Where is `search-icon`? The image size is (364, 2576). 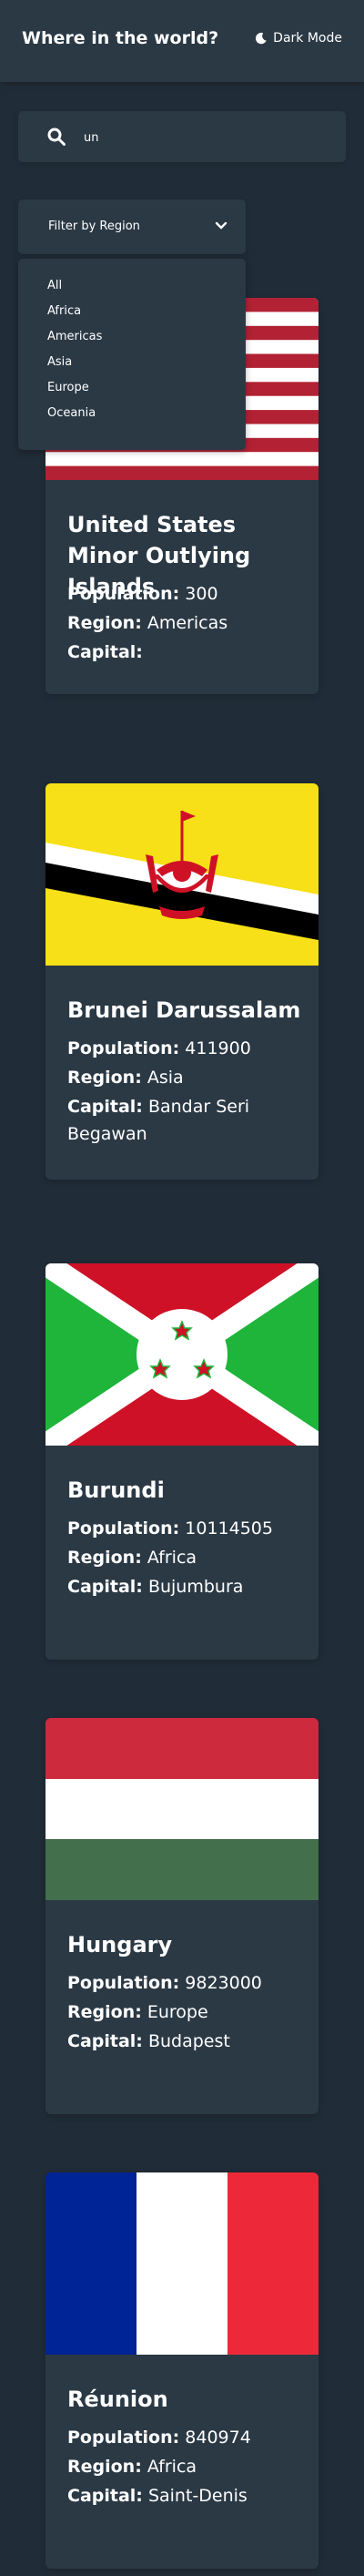 search-icon is located at coordinates (57, 137).